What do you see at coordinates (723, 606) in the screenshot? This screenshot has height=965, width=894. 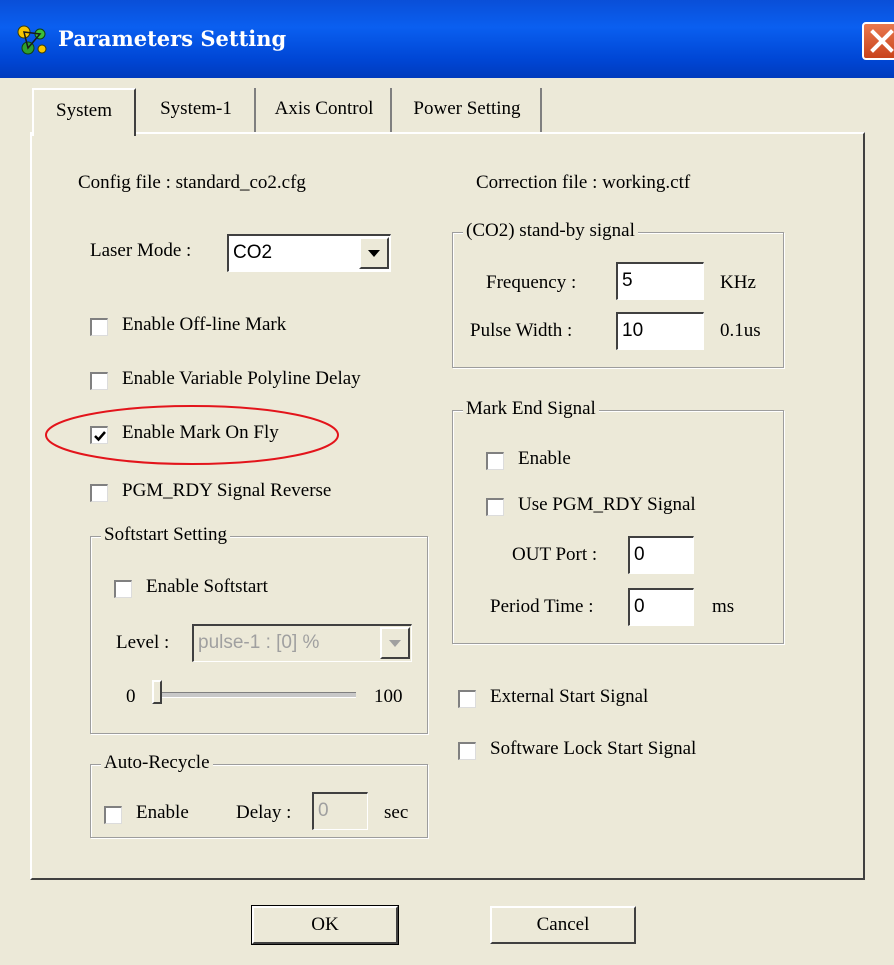 I see `period-time-unit: ms` at bounding box center [723, 606].